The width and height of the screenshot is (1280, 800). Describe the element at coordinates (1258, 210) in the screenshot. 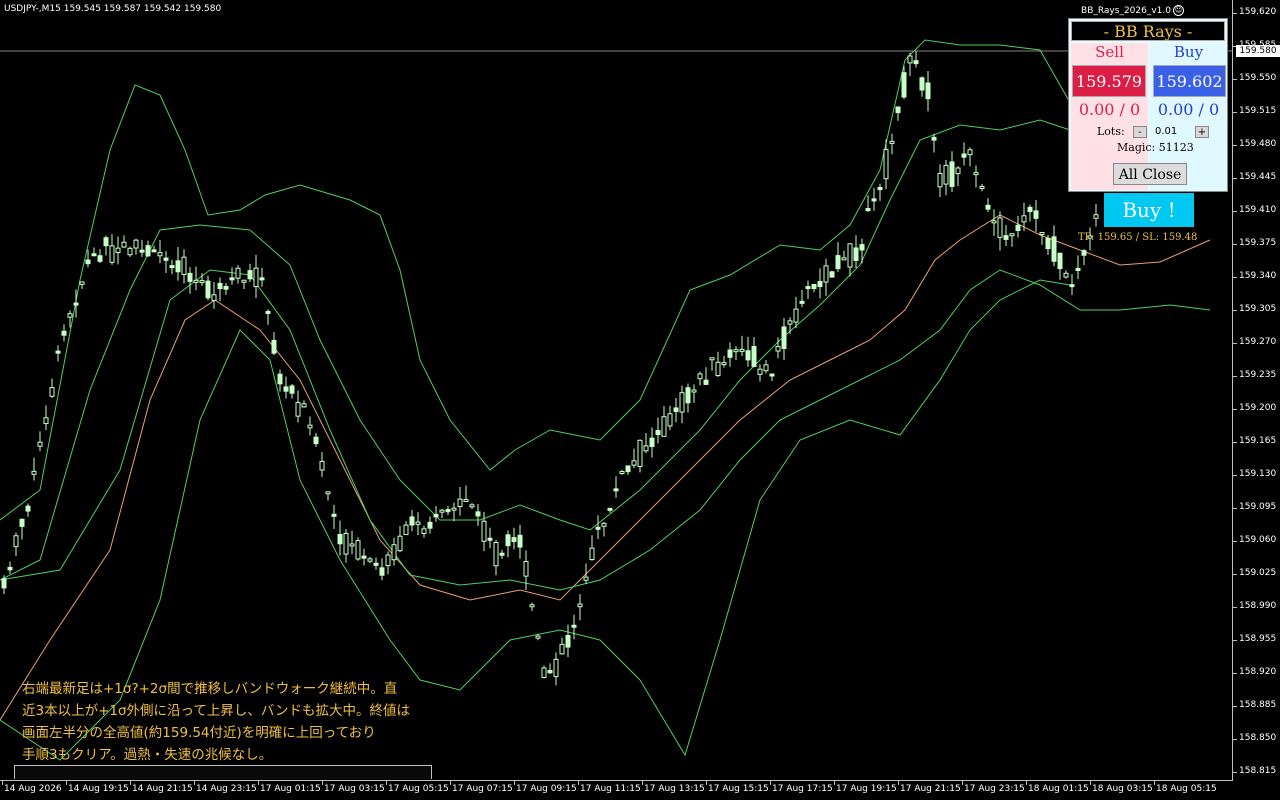

I see `price-tick-label: 159.410` at that location.